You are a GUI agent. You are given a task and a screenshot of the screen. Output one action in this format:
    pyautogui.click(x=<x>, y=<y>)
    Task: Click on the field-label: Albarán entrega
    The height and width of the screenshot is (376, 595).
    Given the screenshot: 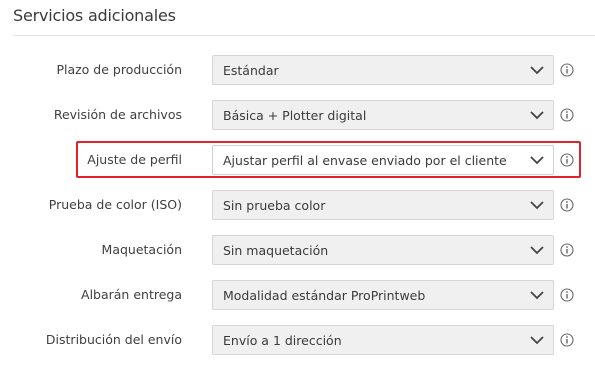 What is the action you would take?
    pyautogui.click(x=131, y=294)
    